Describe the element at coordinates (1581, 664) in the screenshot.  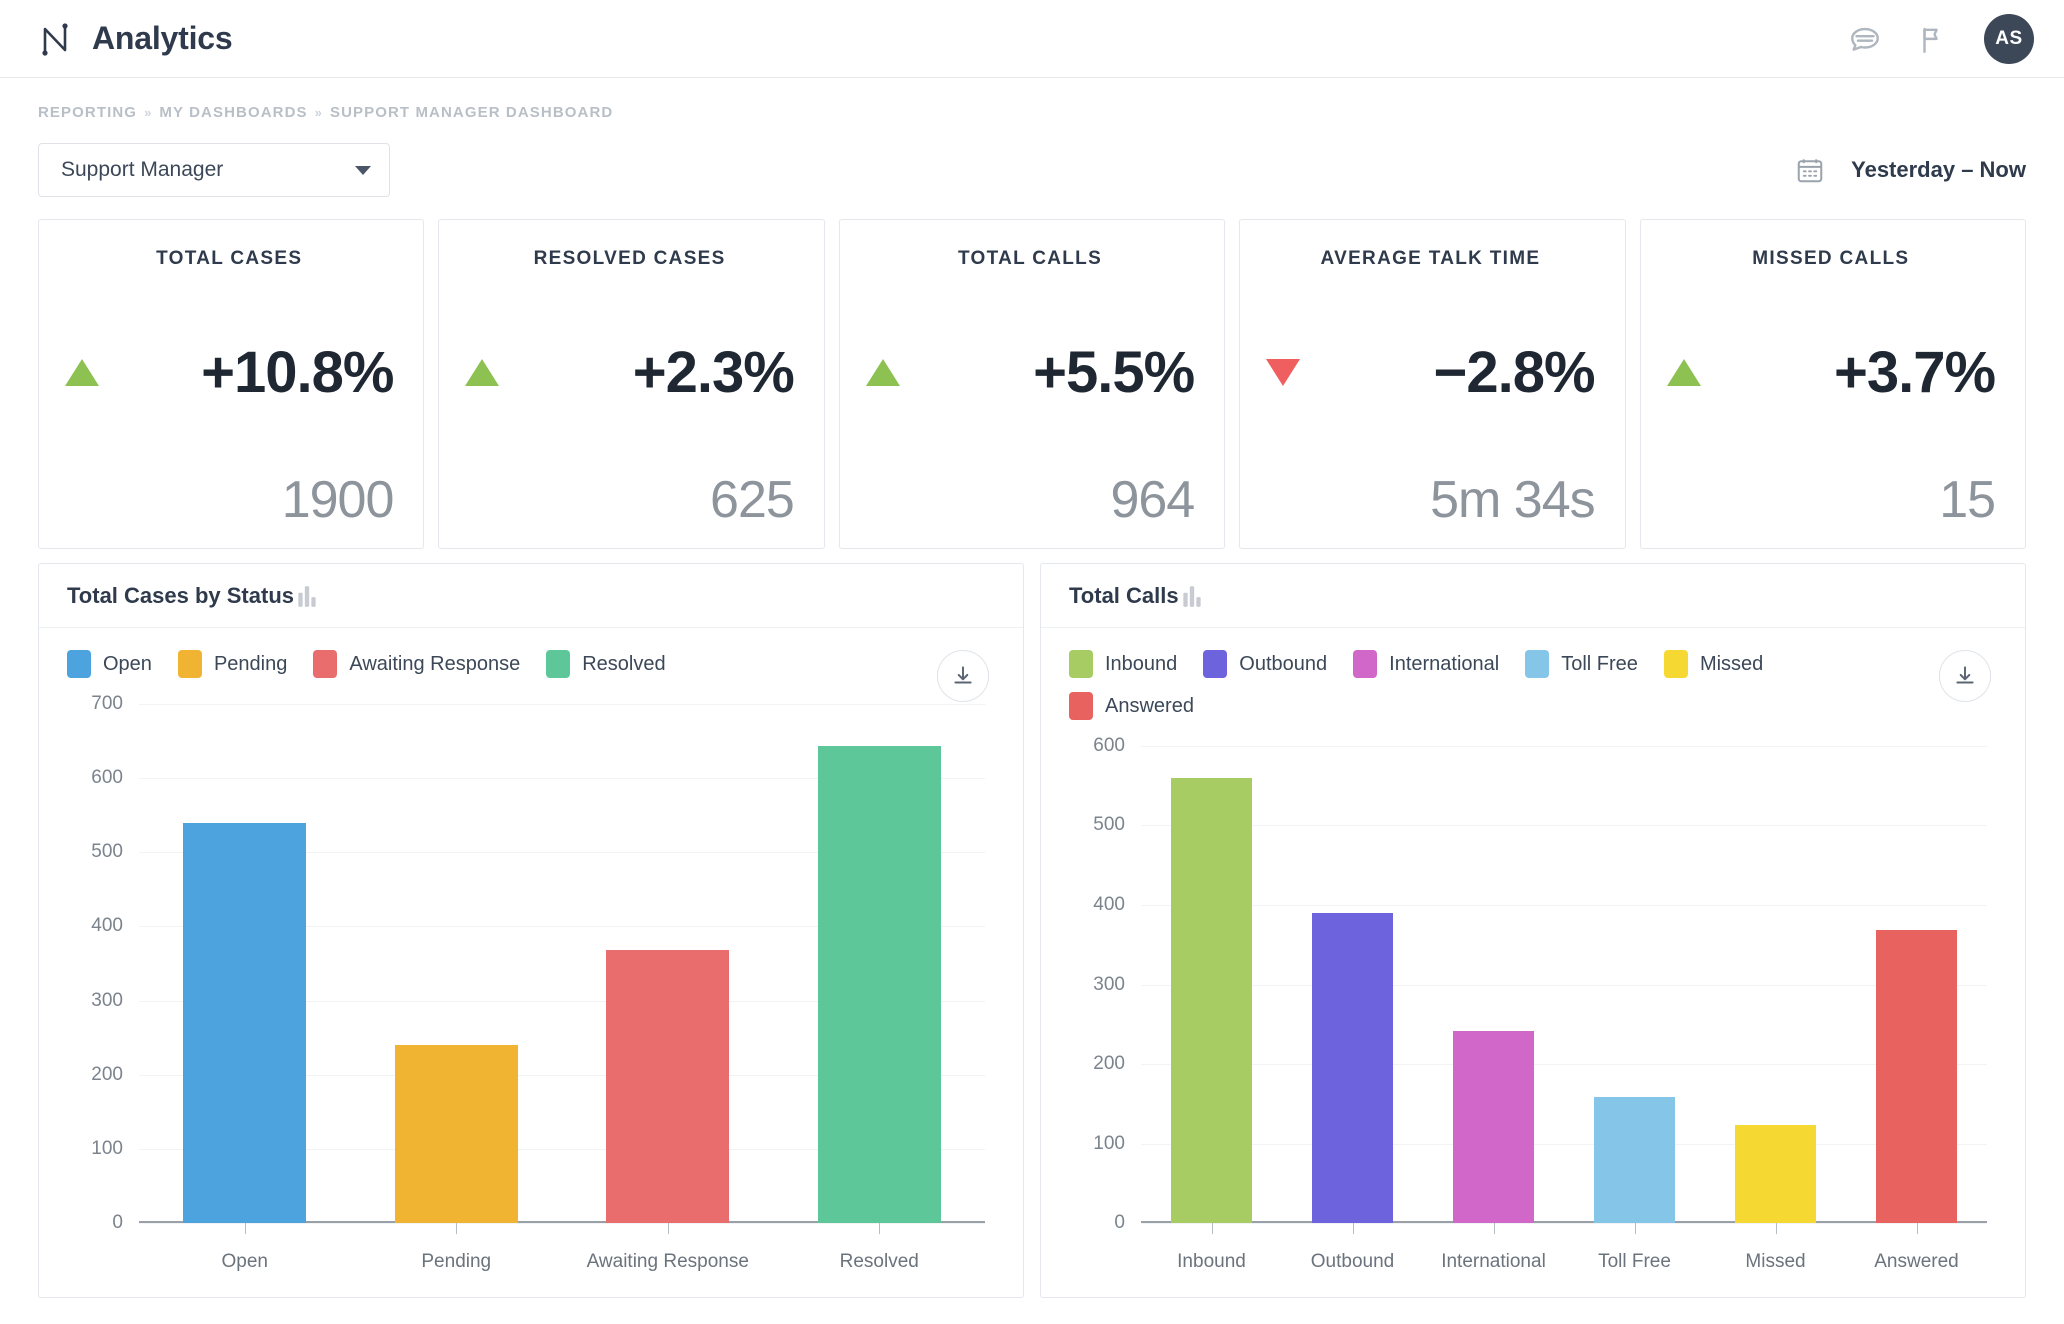
I see `legend-item: Toll Free` at that location.